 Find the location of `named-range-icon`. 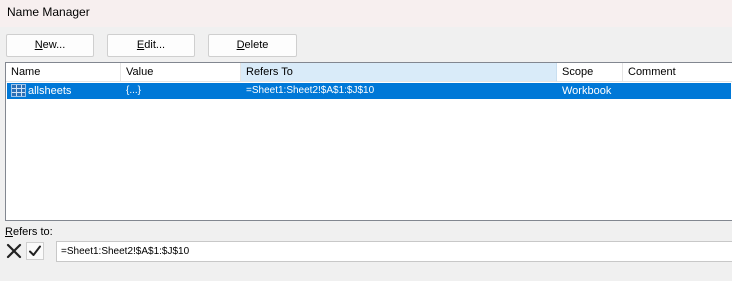

named-range-icon is located at coordinates (18, 90).